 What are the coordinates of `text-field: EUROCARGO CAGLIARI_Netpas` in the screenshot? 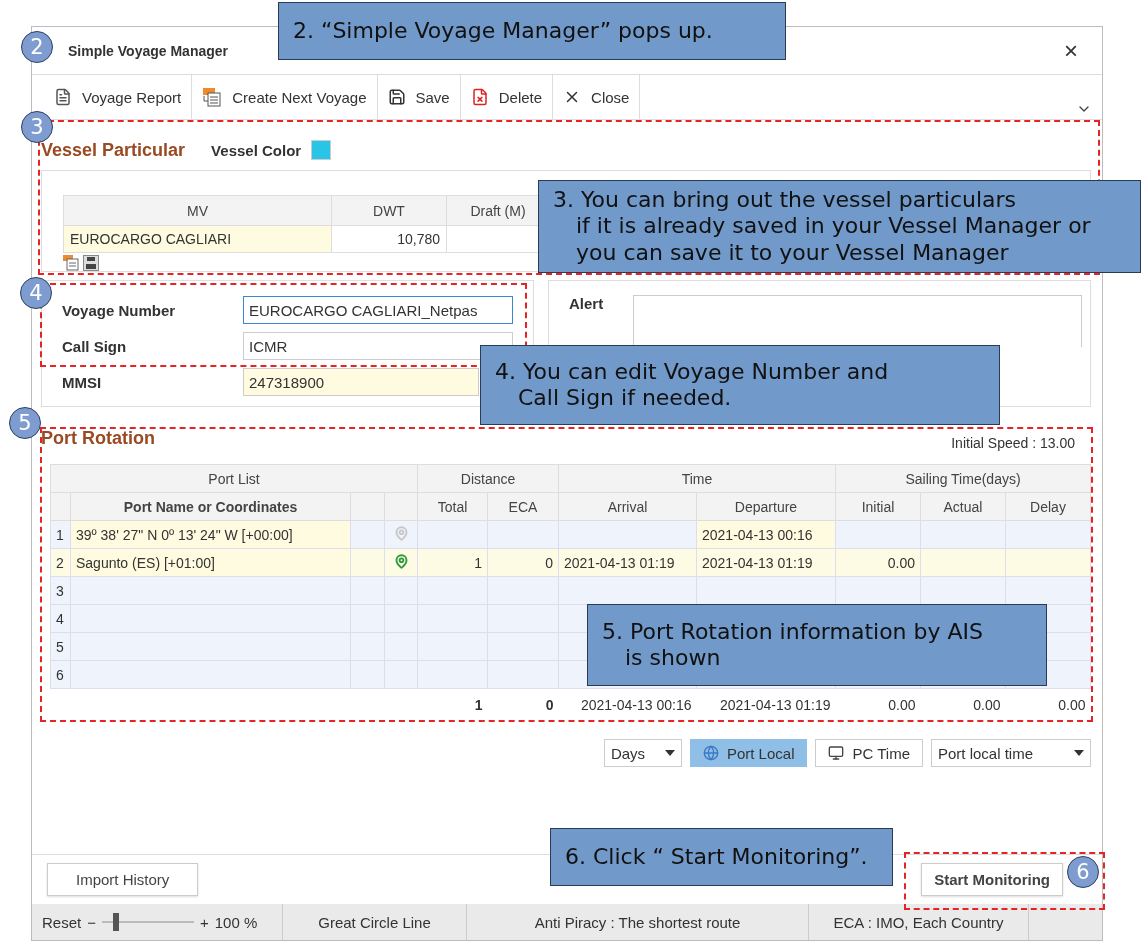 It's located at (378, 310).